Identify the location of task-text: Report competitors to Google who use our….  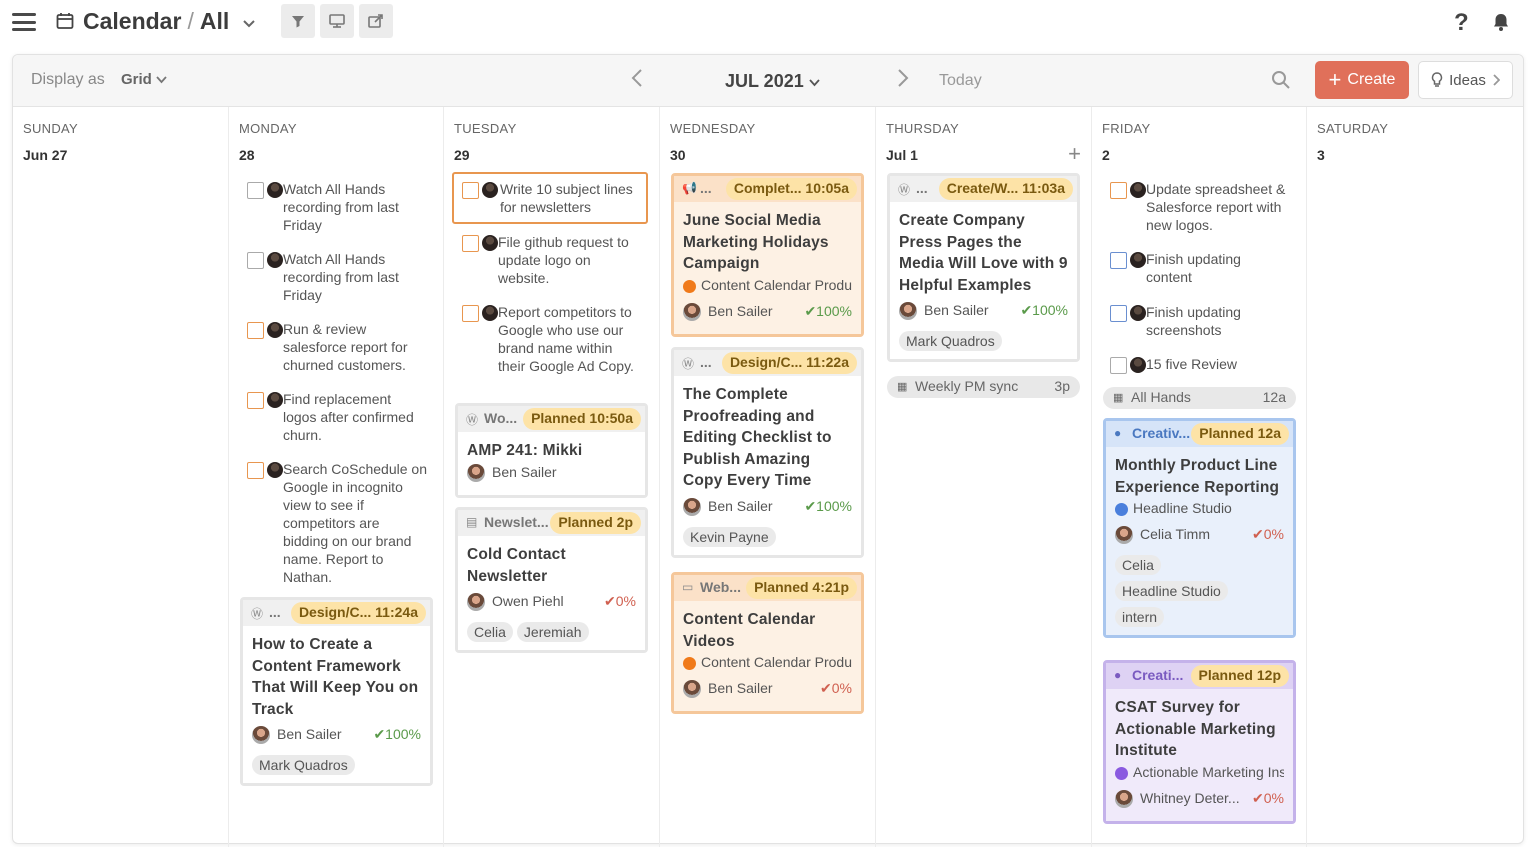
(566, 339).